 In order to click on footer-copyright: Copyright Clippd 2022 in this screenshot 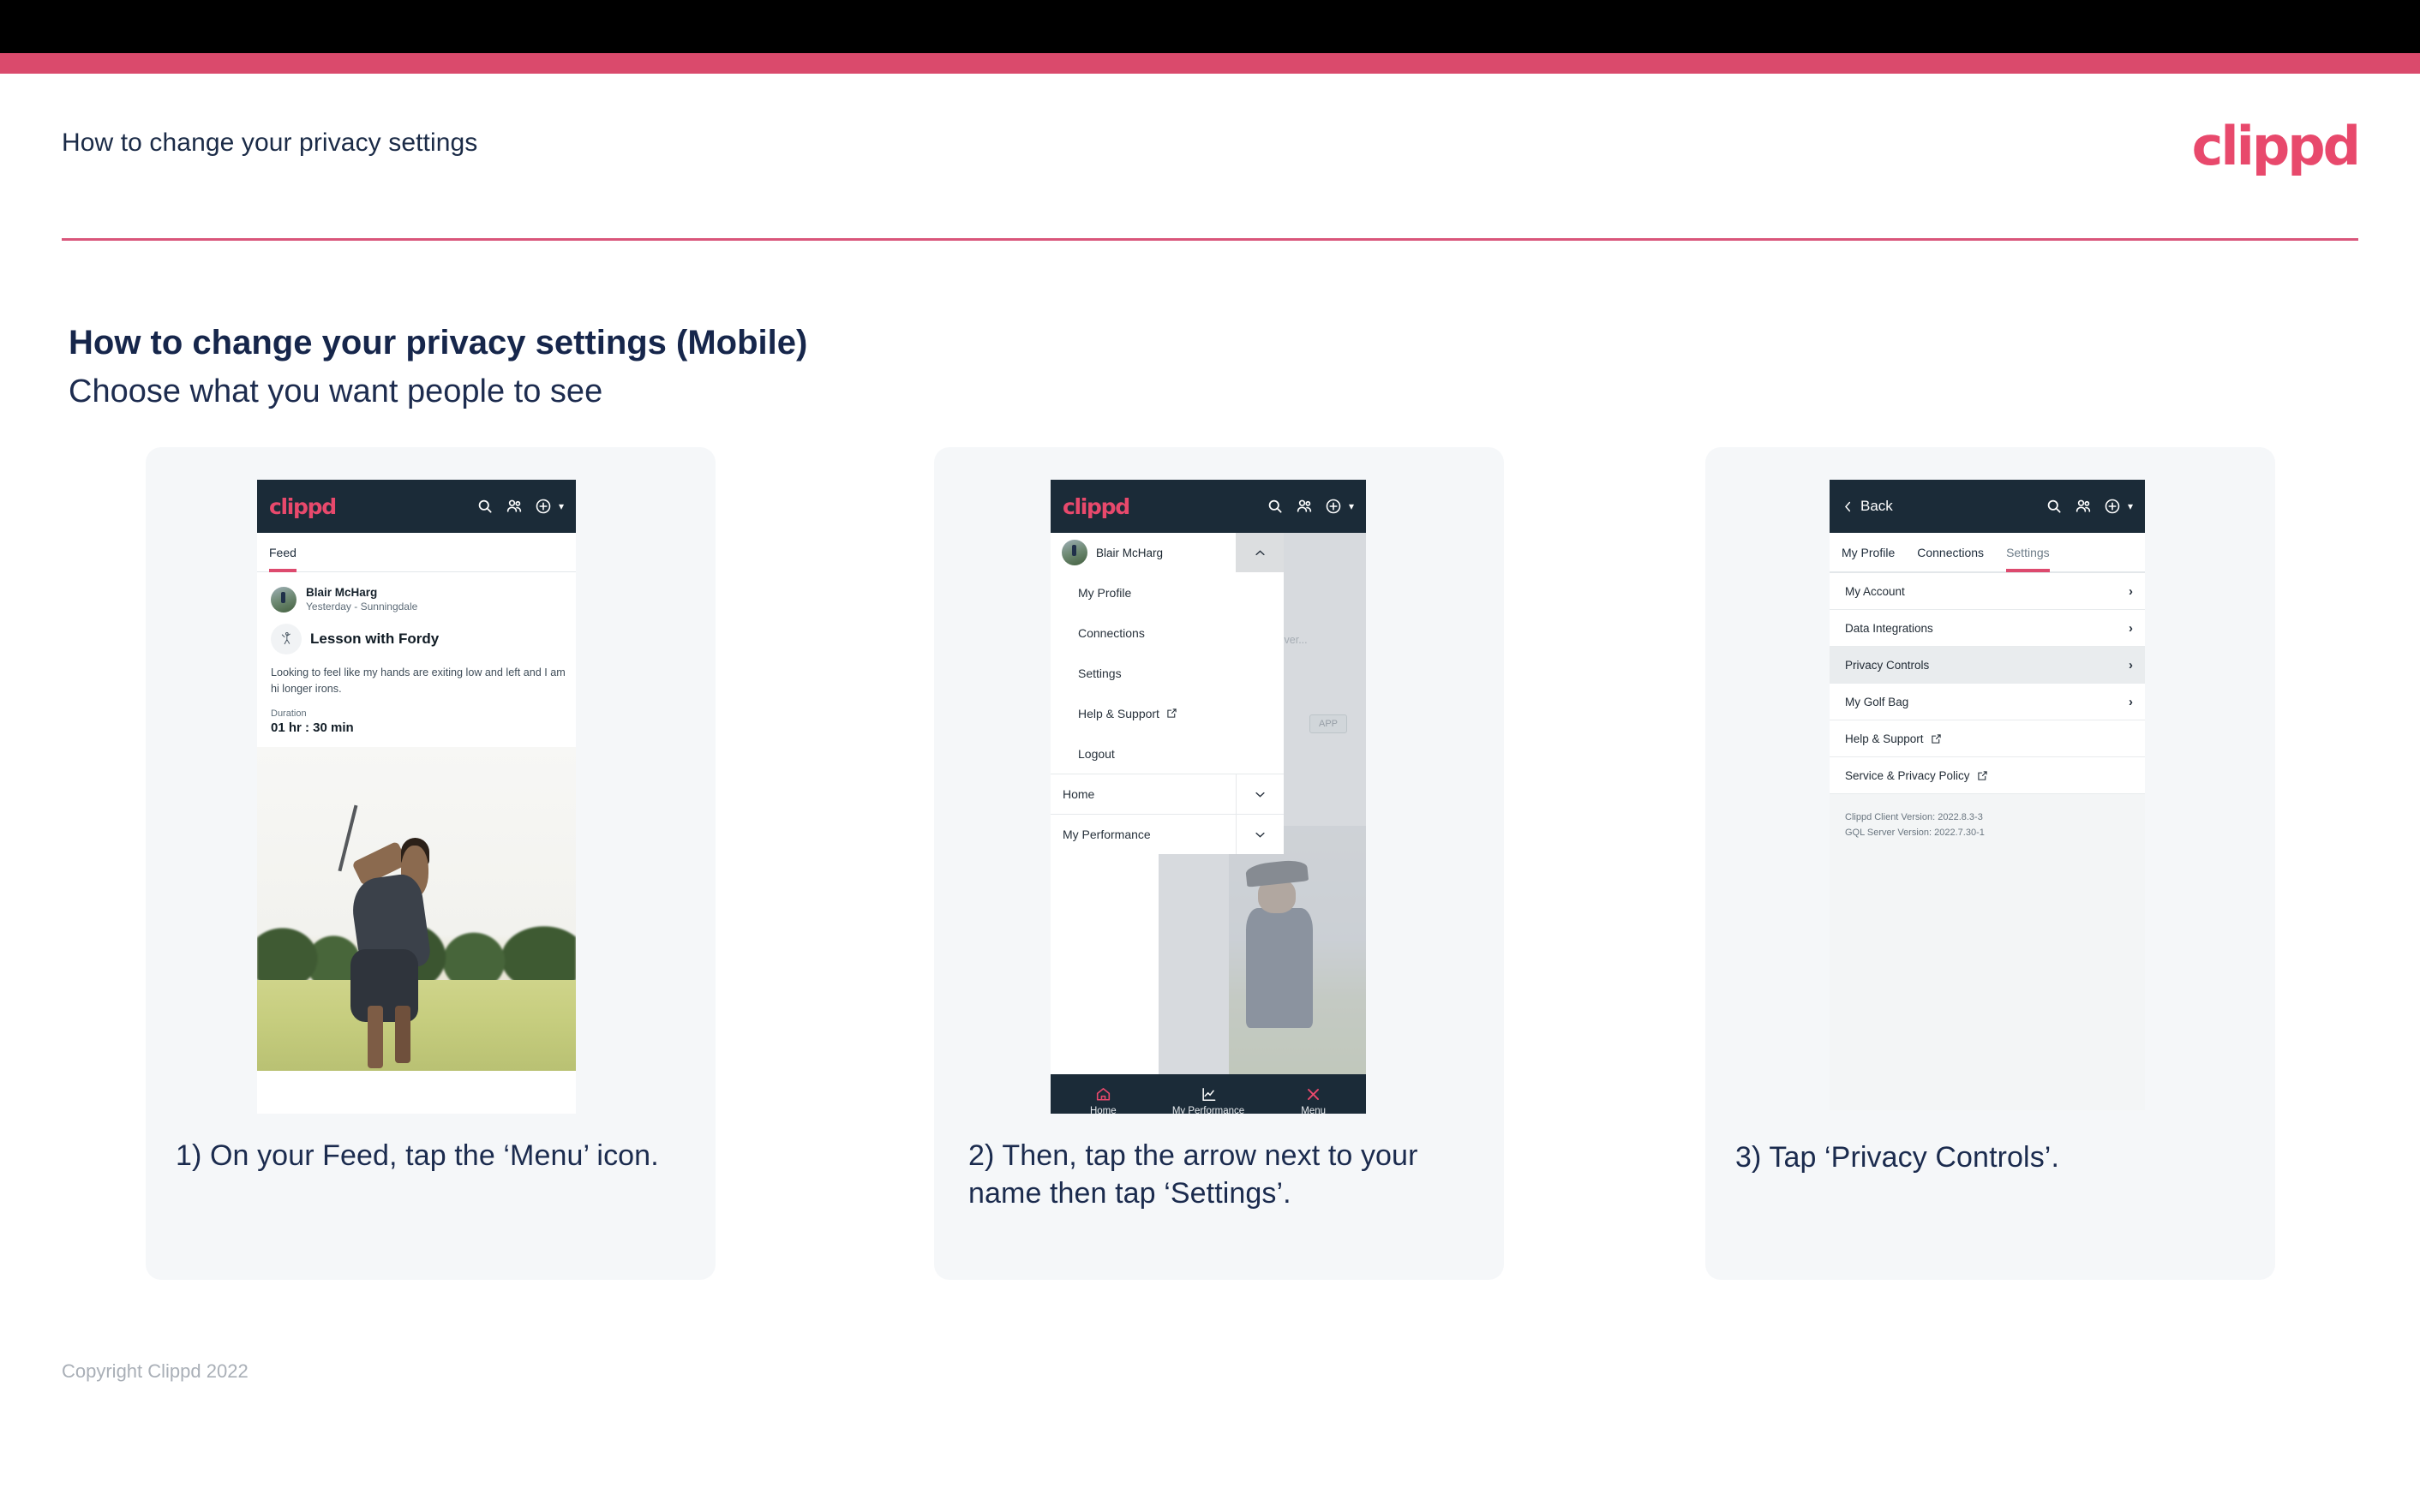, I will do `click(155, 1371)`.